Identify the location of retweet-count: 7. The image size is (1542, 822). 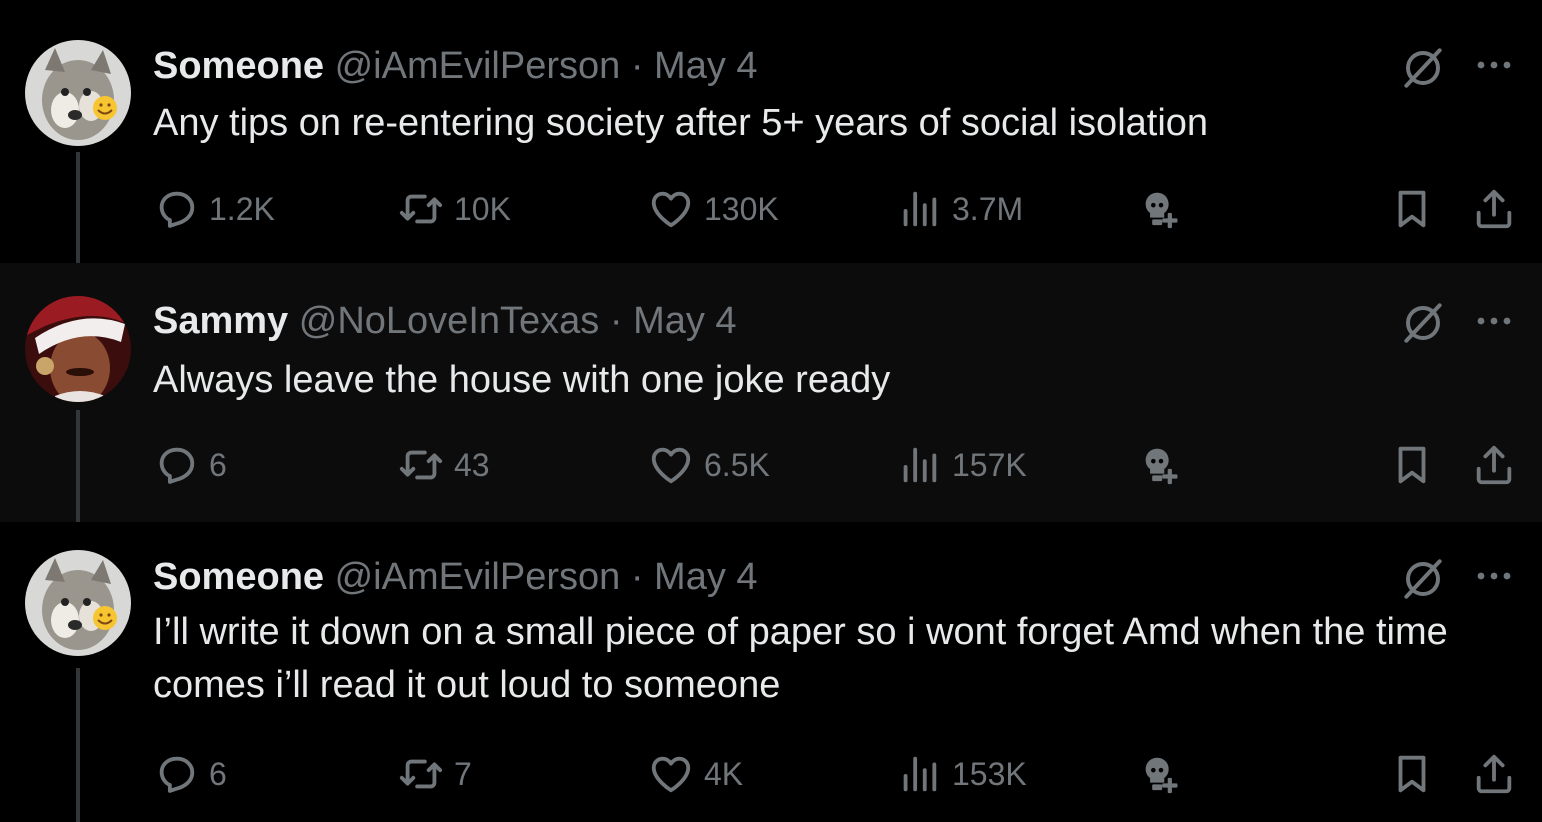
(463, 773).